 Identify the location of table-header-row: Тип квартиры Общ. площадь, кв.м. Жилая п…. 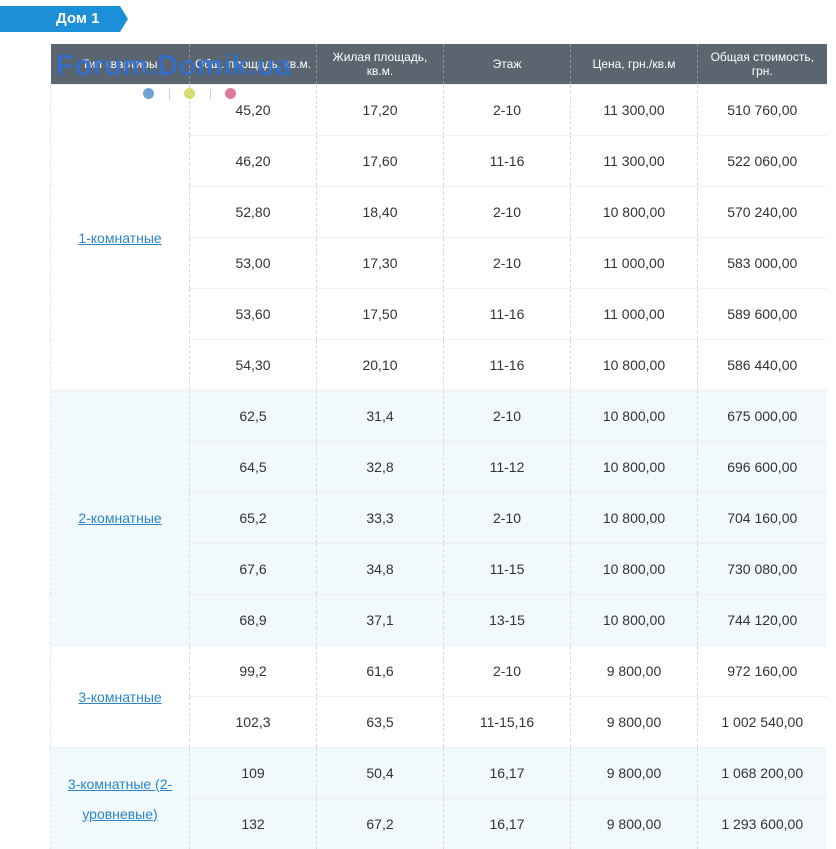
(439, 64).